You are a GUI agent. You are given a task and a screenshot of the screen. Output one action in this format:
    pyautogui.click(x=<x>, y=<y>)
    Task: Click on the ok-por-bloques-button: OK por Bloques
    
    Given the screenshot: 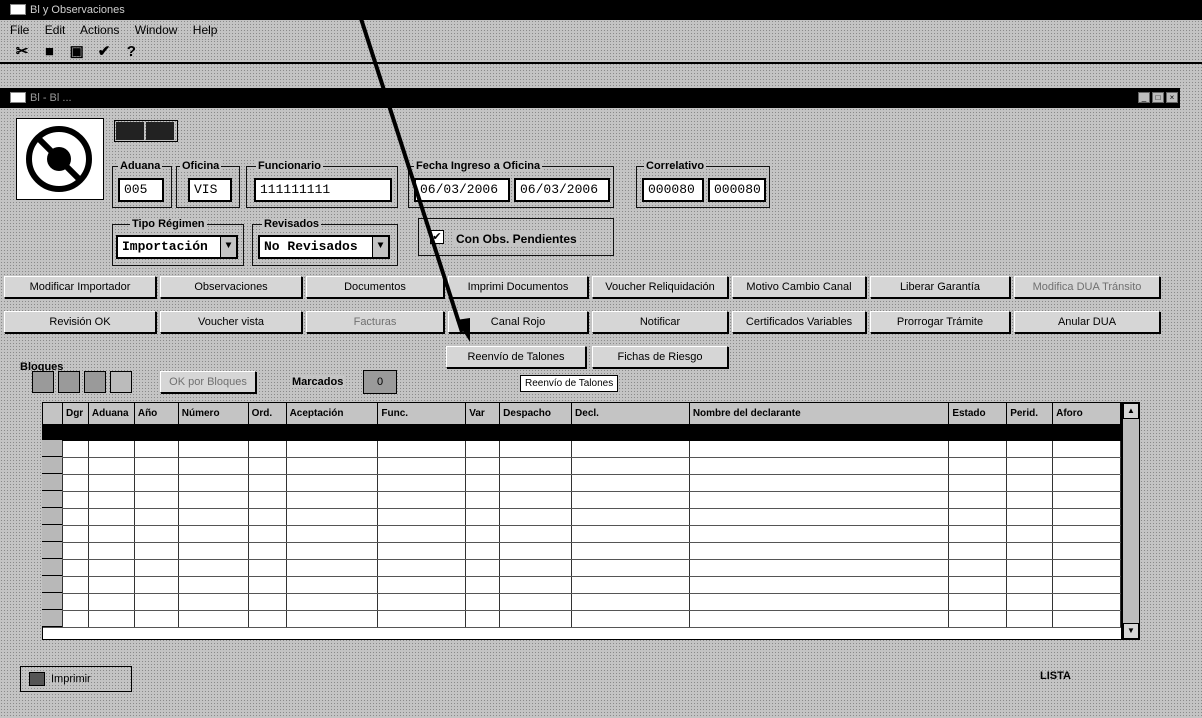 What is the action you would take?
    pyautogui.click(x=208, y=382)
    